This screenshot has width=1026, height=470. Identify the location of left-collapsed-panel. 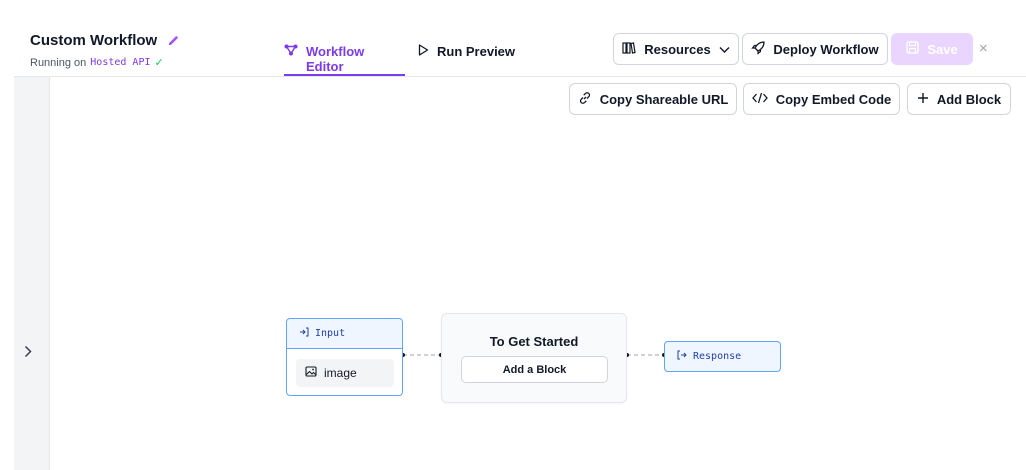
(32, 273).